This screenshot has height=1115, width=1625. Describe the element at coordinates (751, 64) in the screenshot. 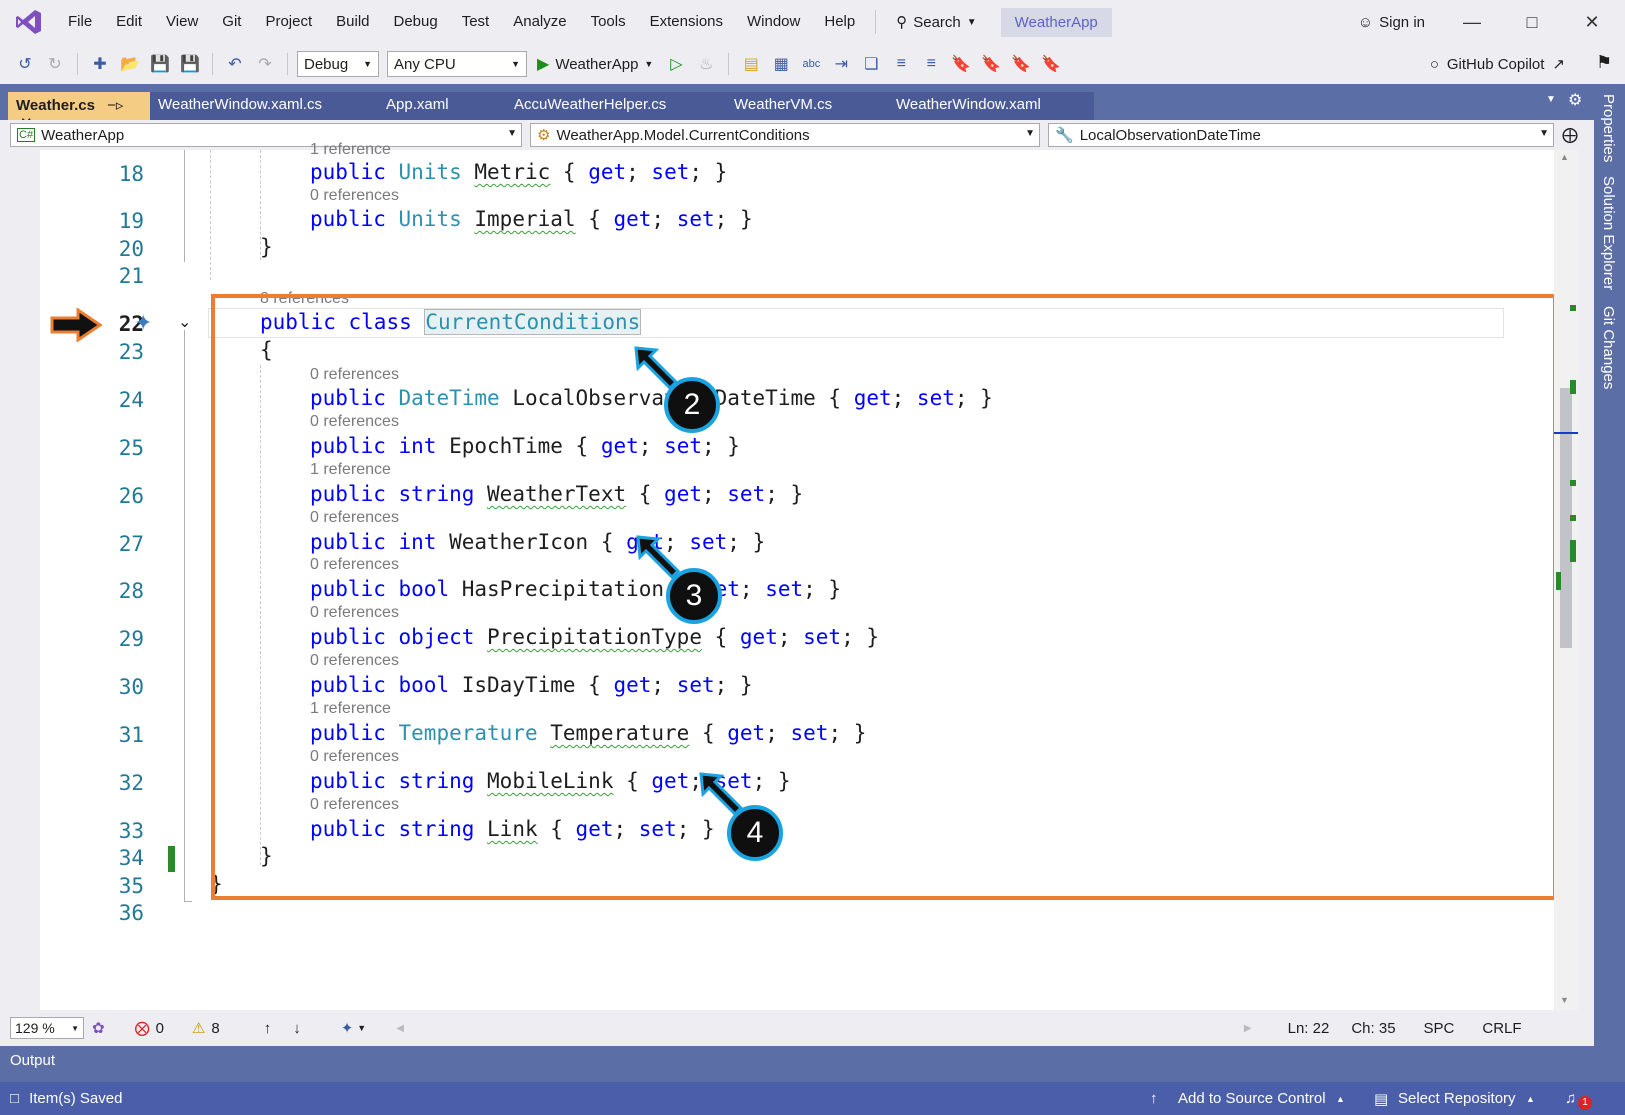

I see `solution-explorer-icon: ▤` at that location.